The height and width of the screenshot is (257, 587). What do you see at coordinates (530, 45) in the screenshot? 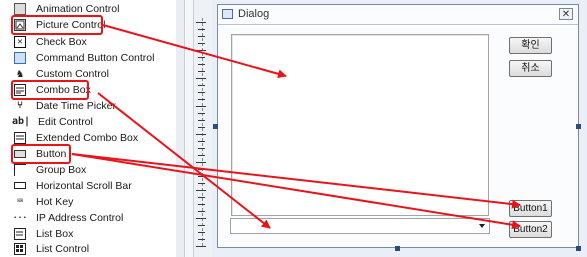
I see `ok-button: 확인` at bounding box center [530, 45].